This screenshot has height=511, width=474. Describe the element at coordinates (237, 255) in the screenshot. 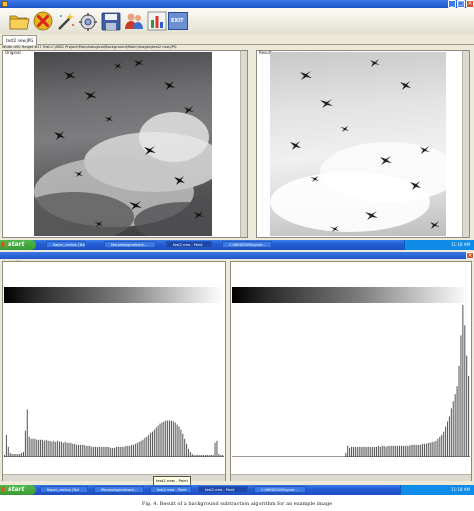

I see `histogram-window-title-bar` at that location.